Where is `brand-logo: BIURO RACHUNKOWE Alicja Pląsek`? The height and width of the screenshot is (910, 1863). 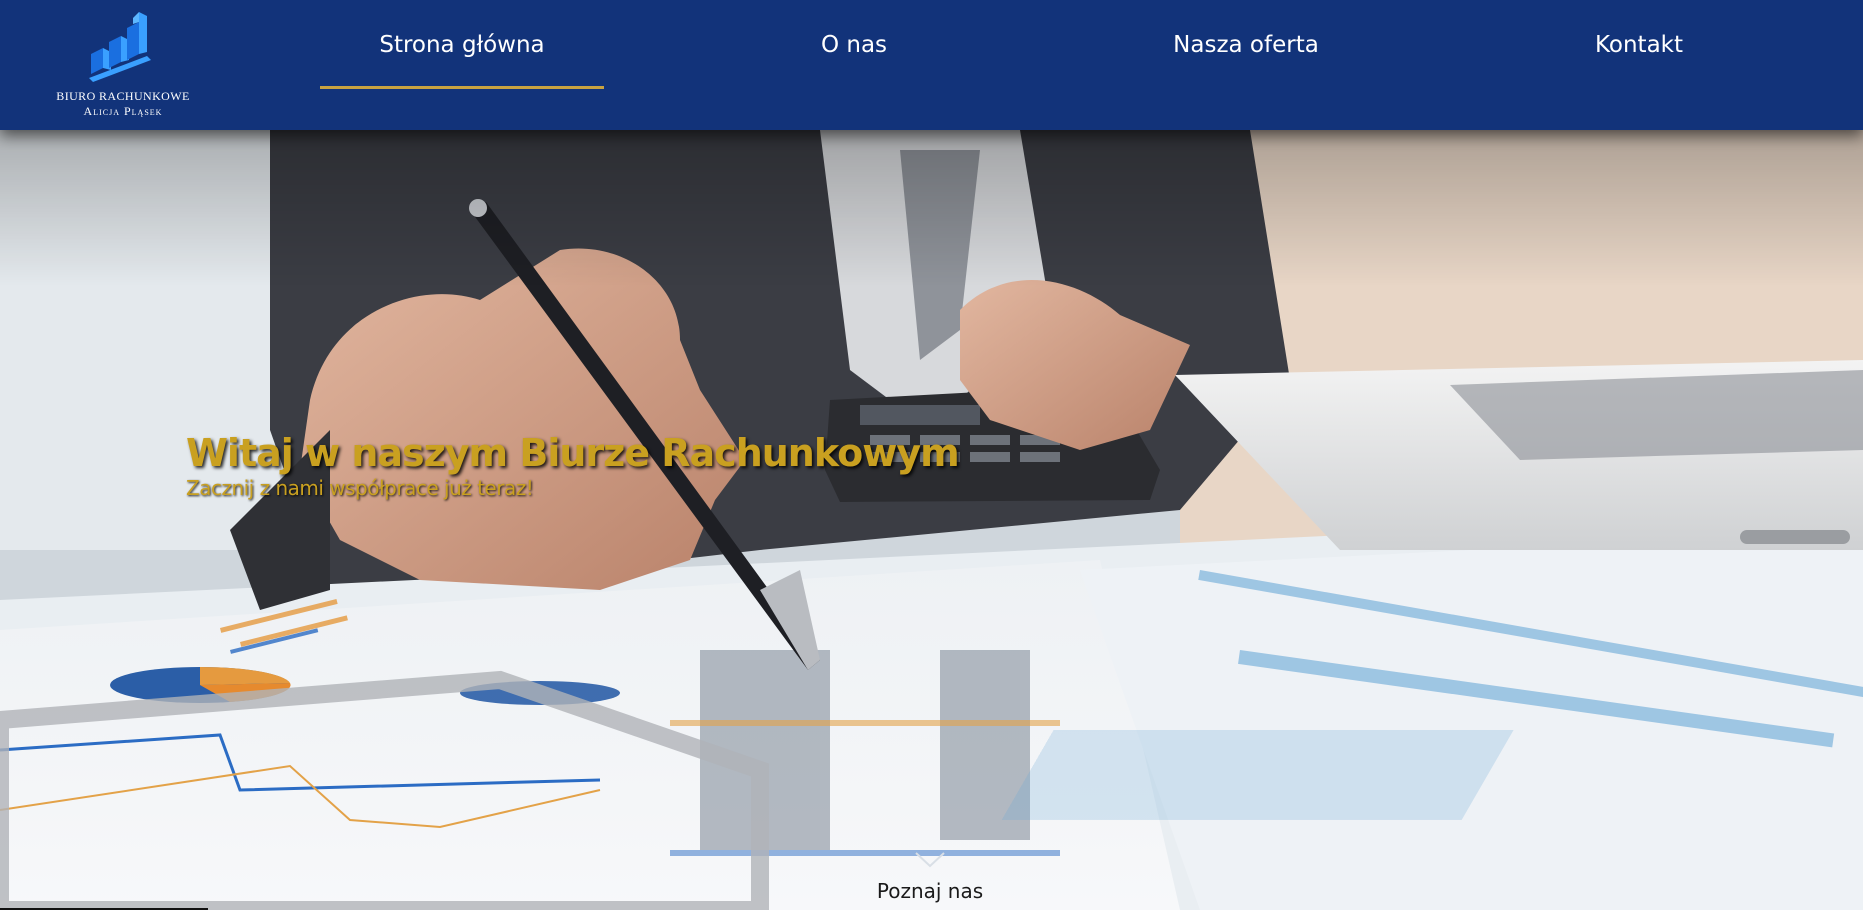 brand-logo: BIURO RACHUNKOWE Alicja Pląsek is located at coordinates (123, 65).